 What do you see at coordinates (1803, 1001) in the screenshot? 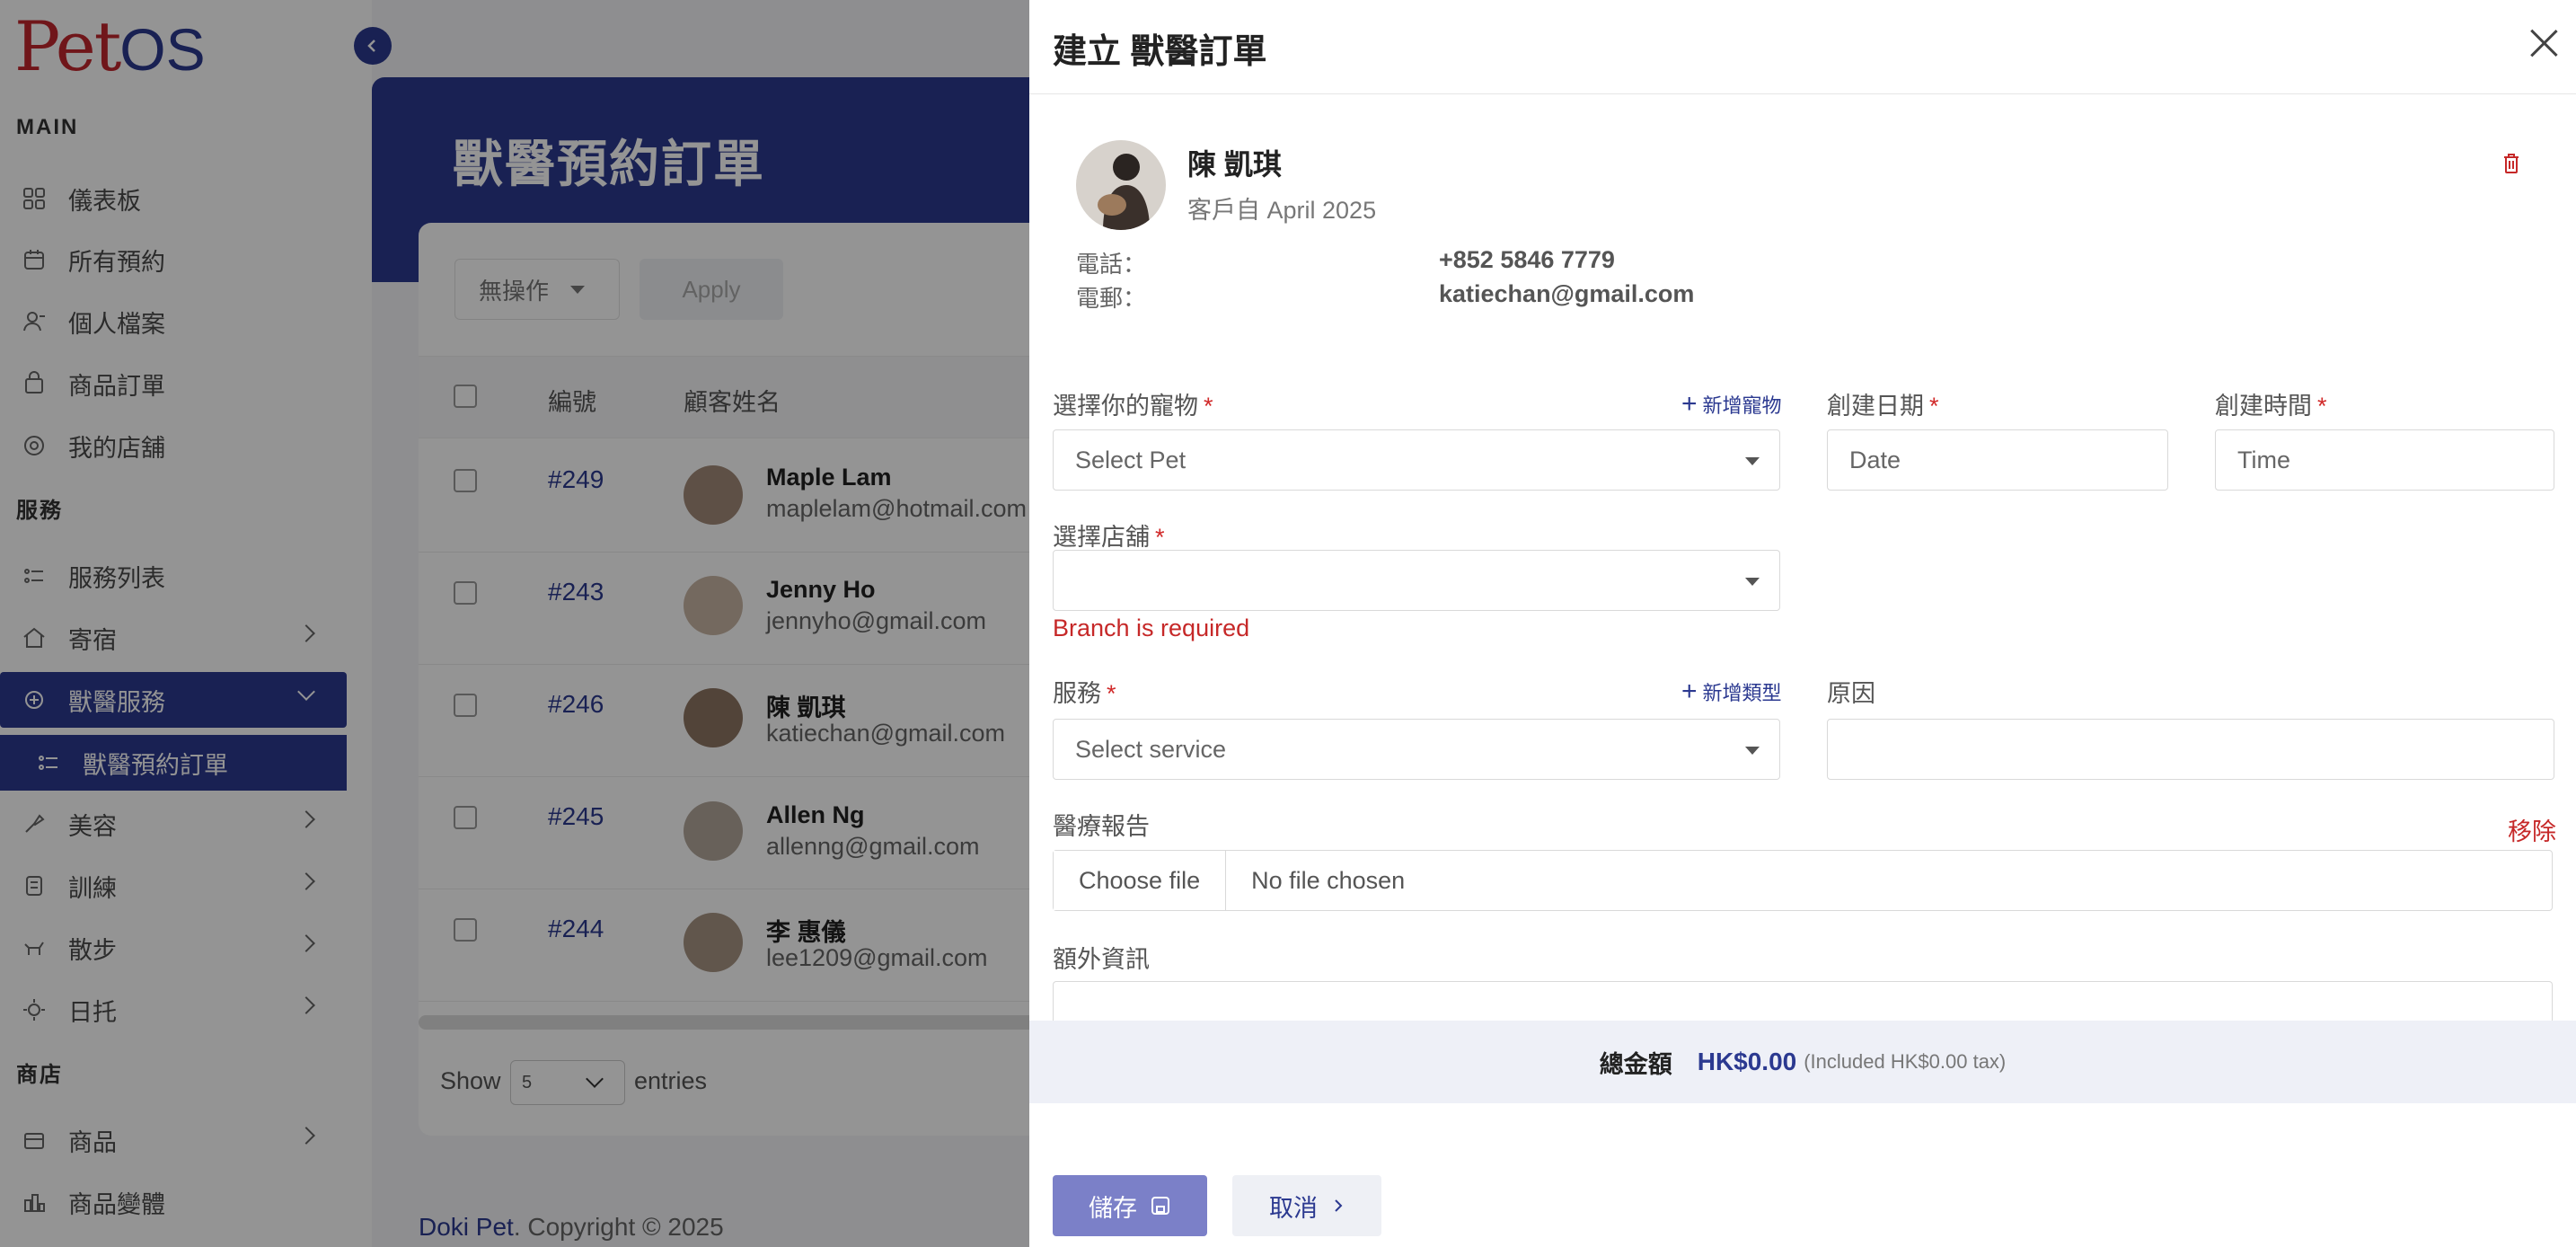
I see `extra-info-textarea` at bounding box center [1803, 1001].